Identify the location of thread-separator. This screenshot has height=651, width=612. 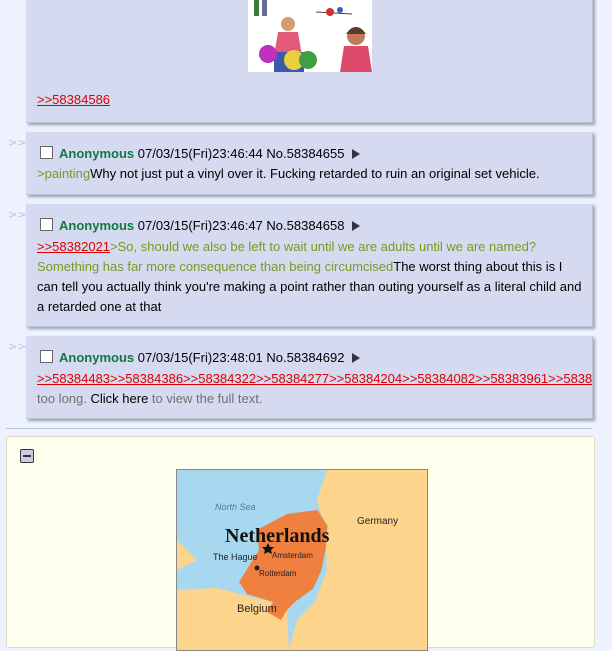
(299, 428).